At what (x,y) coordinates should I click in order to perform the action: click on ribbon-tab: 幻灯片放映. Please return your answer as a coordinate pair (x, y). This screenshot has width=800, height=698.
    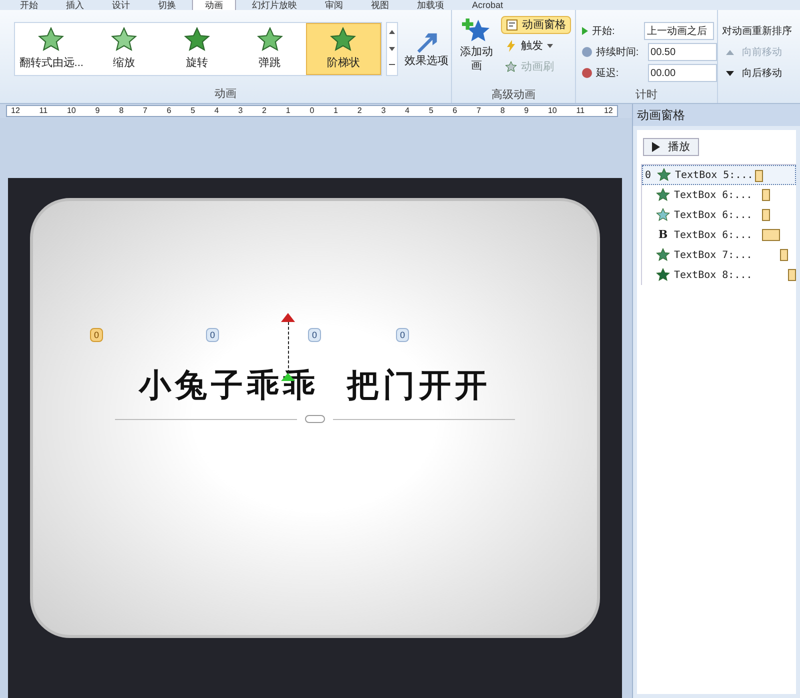
    Looking at the image, I should click on (274, 5).